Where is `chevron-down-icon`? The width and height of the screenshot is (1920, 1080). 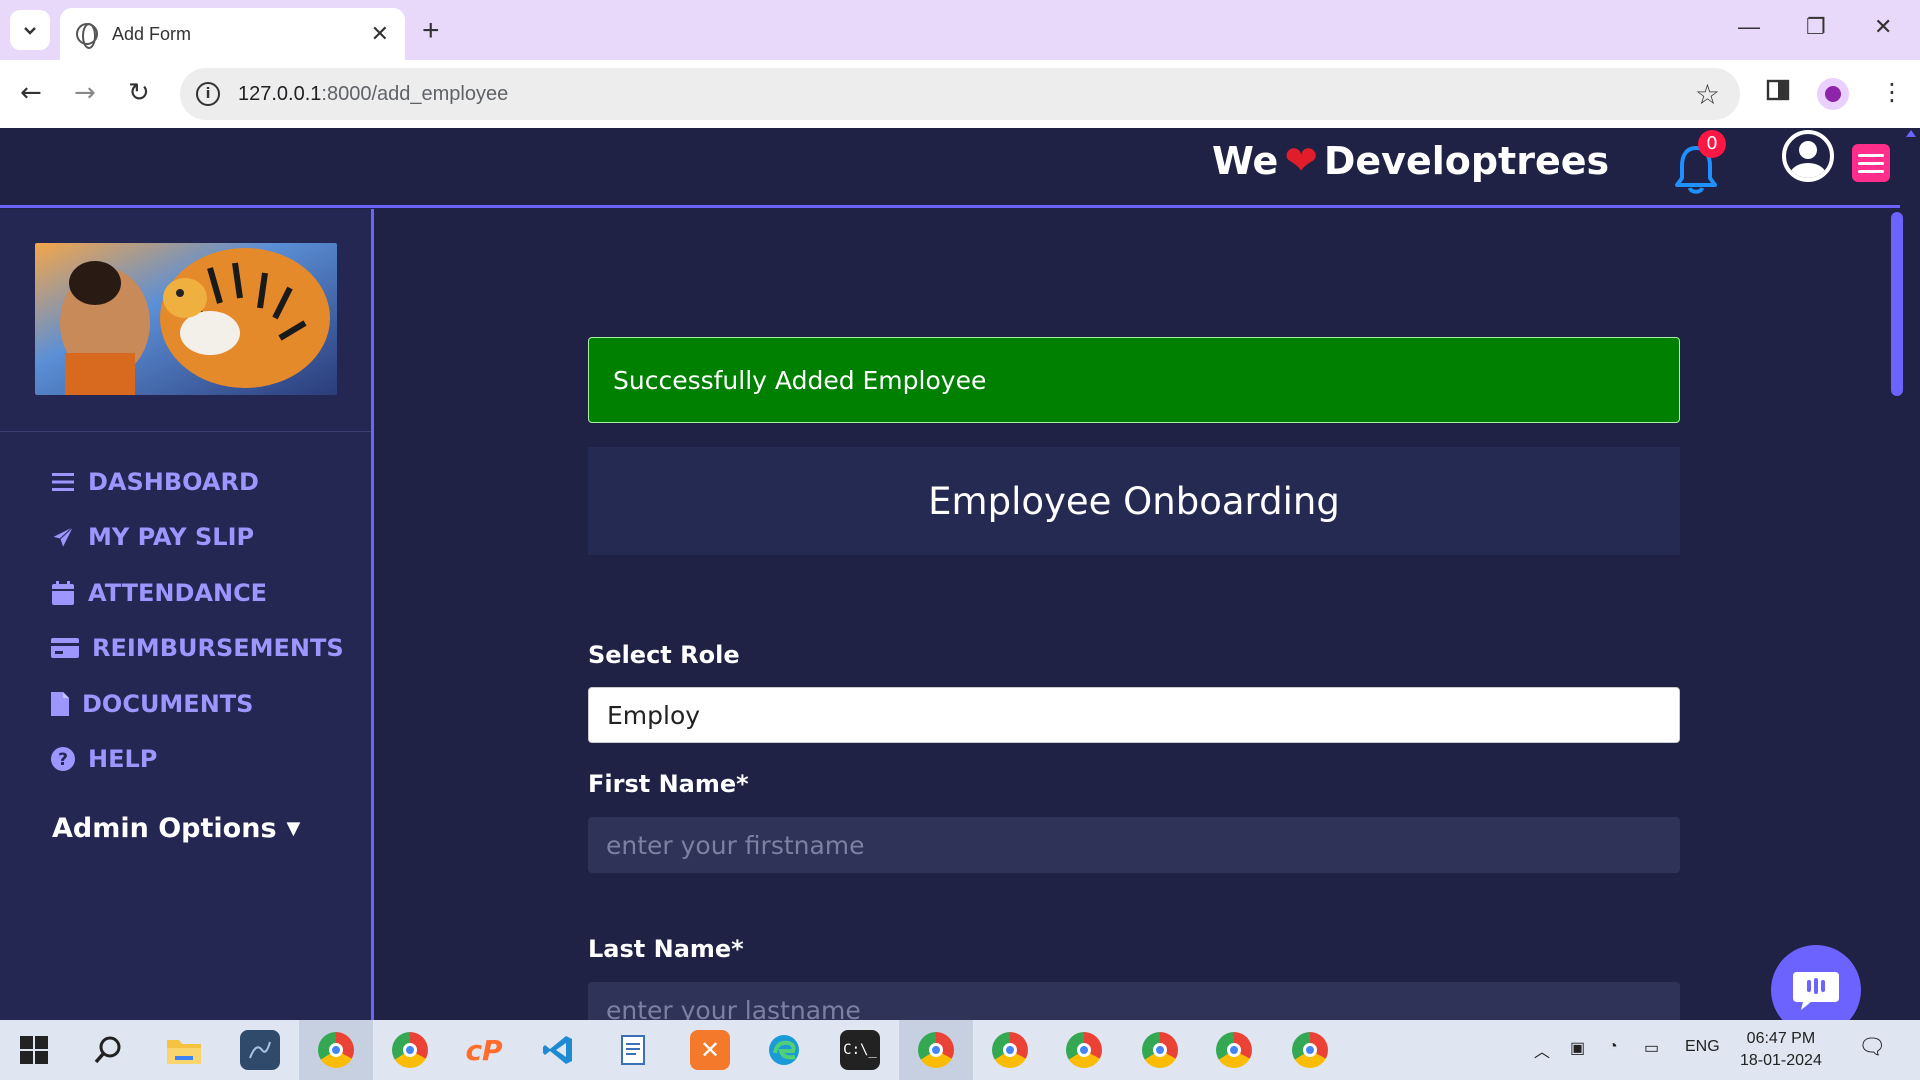 chevron-down-icon is located at coordinates (30, 31).